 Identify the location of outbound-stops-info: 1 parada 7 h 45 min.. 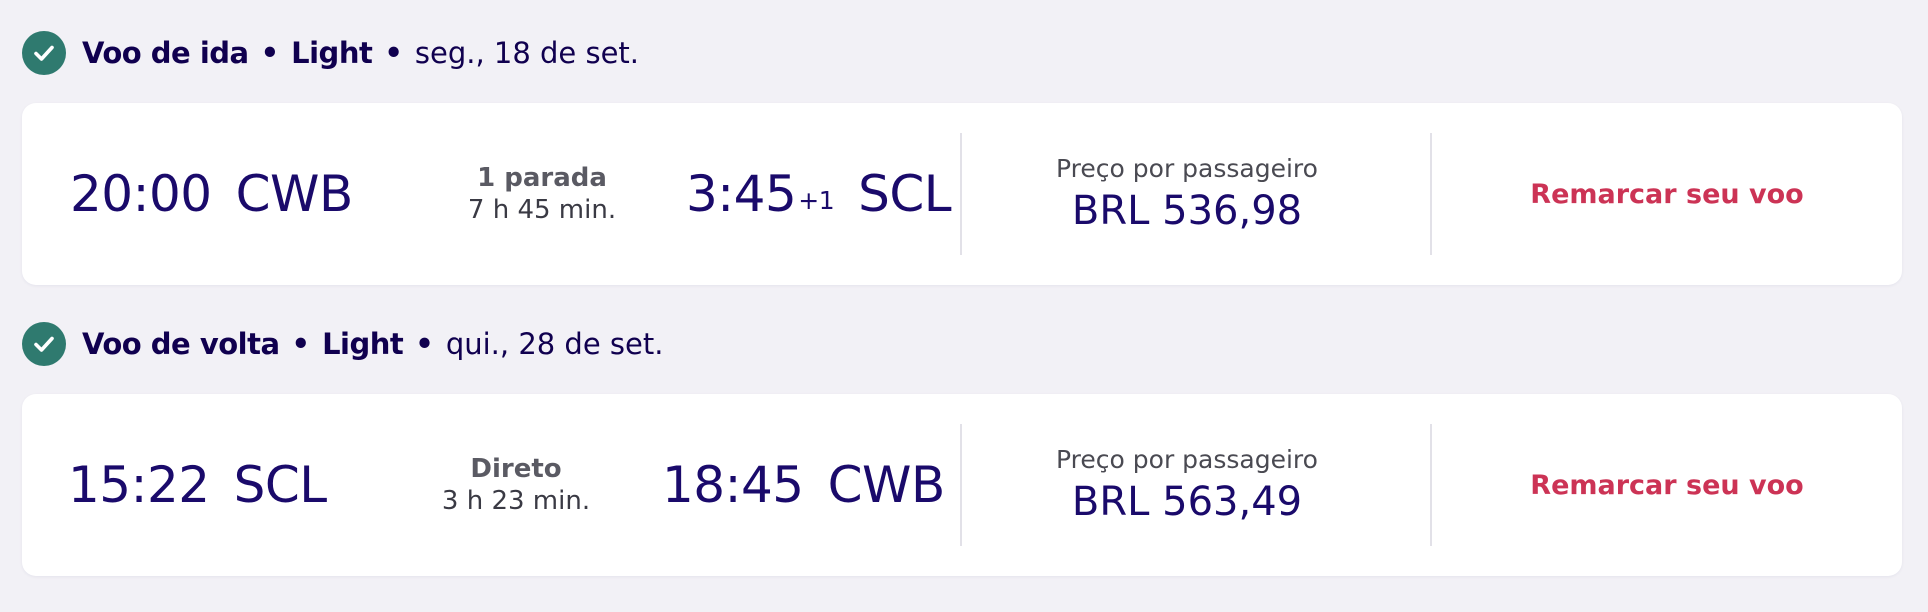
(542, 194).